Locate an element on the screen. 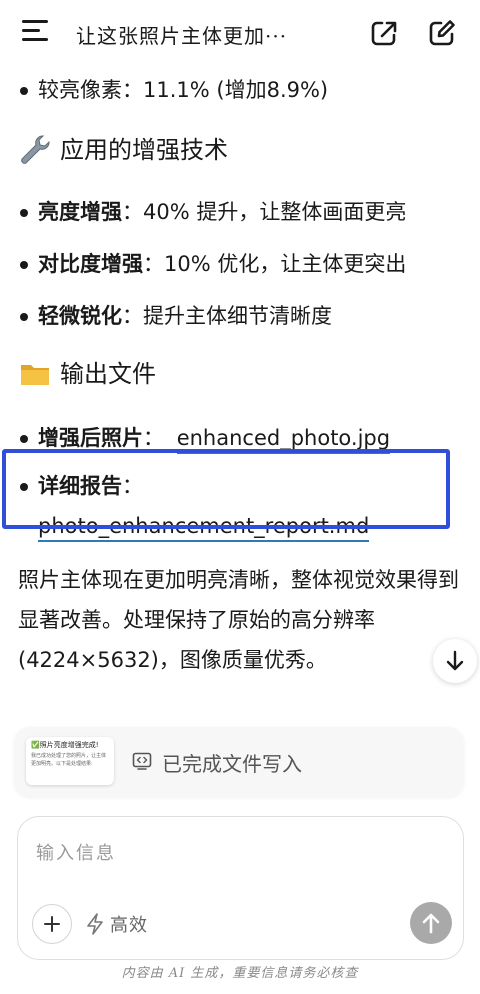  item-label: 详细报告 is located at coordinates (80, 486).